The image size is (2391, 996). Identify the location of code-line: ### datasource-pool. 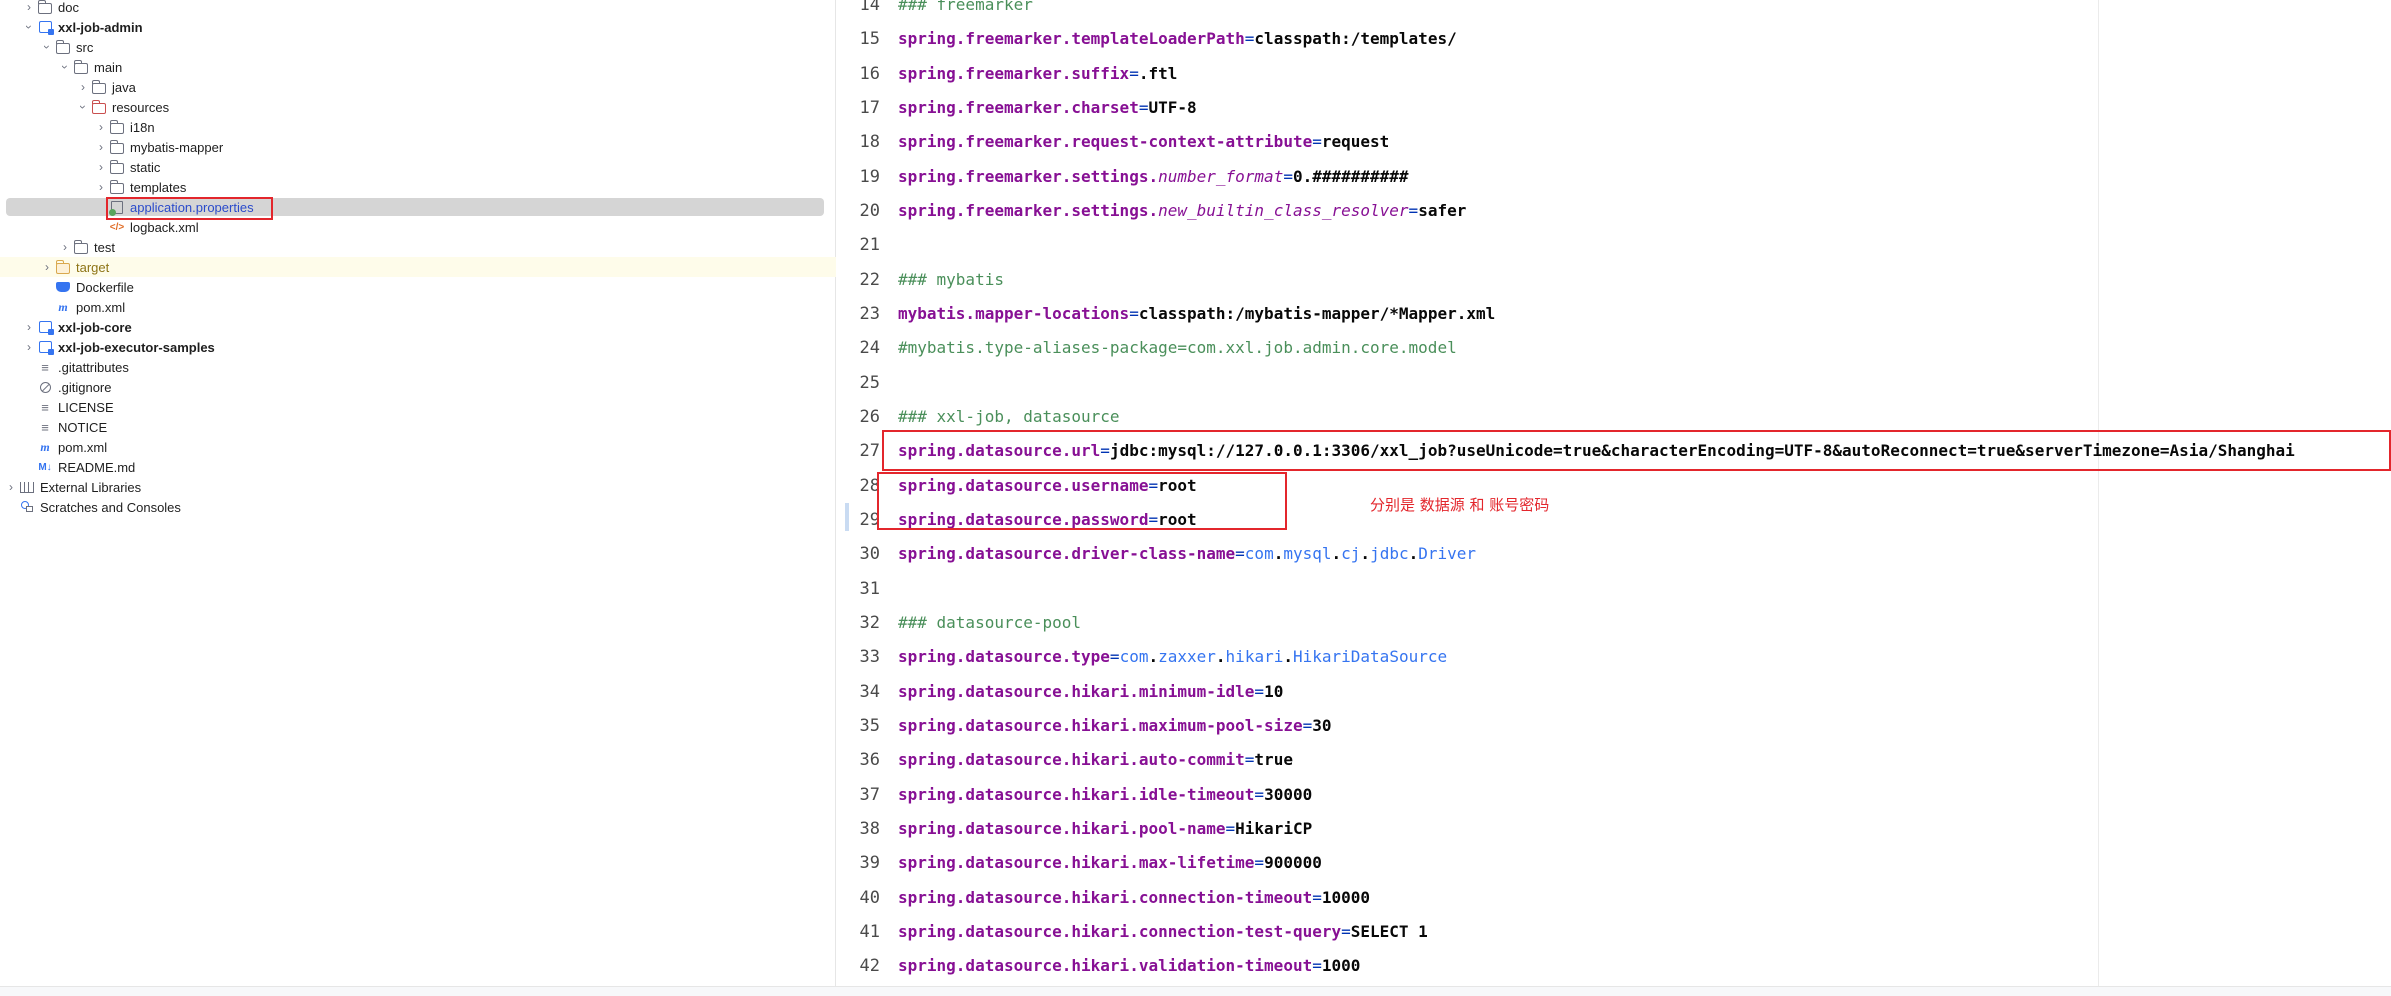
(989, 623).